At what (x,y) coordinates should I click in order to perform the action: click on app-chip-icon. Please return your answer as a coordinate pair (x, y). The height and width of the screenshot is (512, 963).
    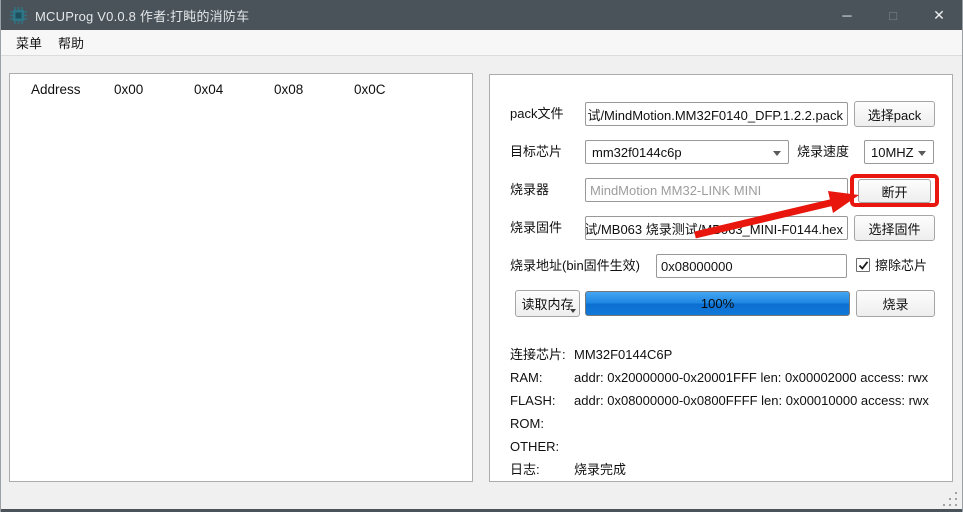
    Looking at the image, I should click on (18, 15).